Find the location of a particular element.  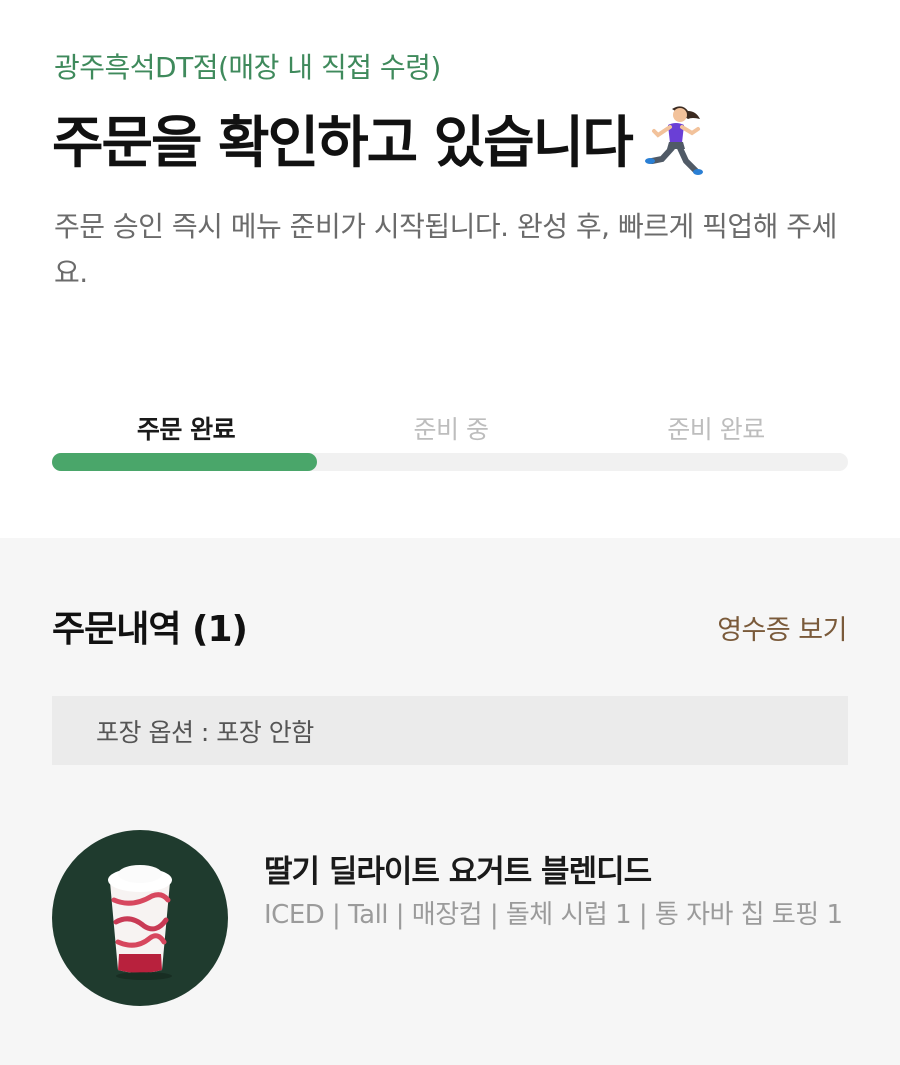

running-woman-icon is located at coordinates (674, 139).